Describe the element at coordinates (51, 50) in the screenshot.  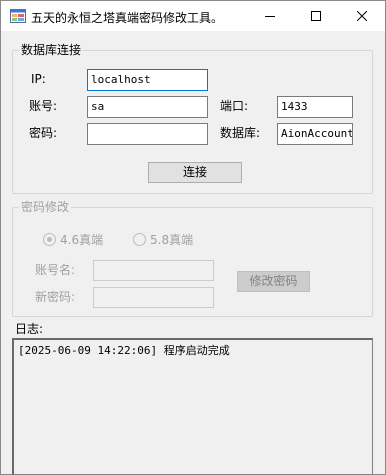
I see `db-group-legend: 数据库连接` at that location.